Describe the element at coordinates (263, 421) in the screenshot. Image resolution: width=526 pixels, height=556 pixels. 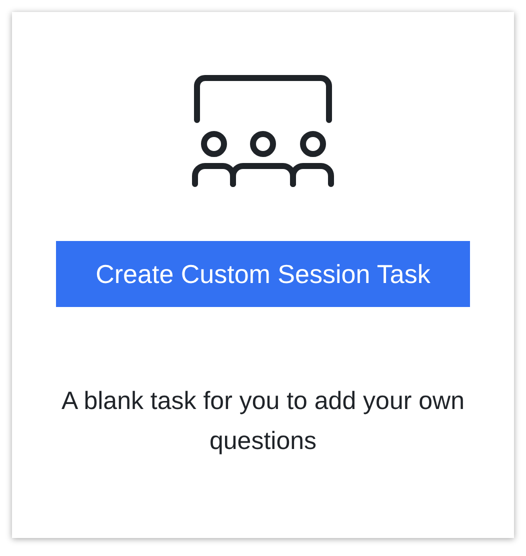
I see `task-description: A blank task for you to add your own questions` at that location.